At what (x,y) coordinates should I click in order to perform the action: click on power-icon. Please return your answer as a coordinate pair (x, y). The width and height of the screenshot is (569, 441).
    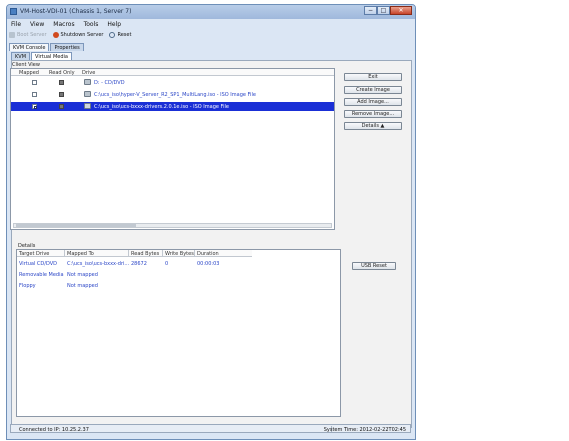
    Looking at the image, I should click on (12, 35).